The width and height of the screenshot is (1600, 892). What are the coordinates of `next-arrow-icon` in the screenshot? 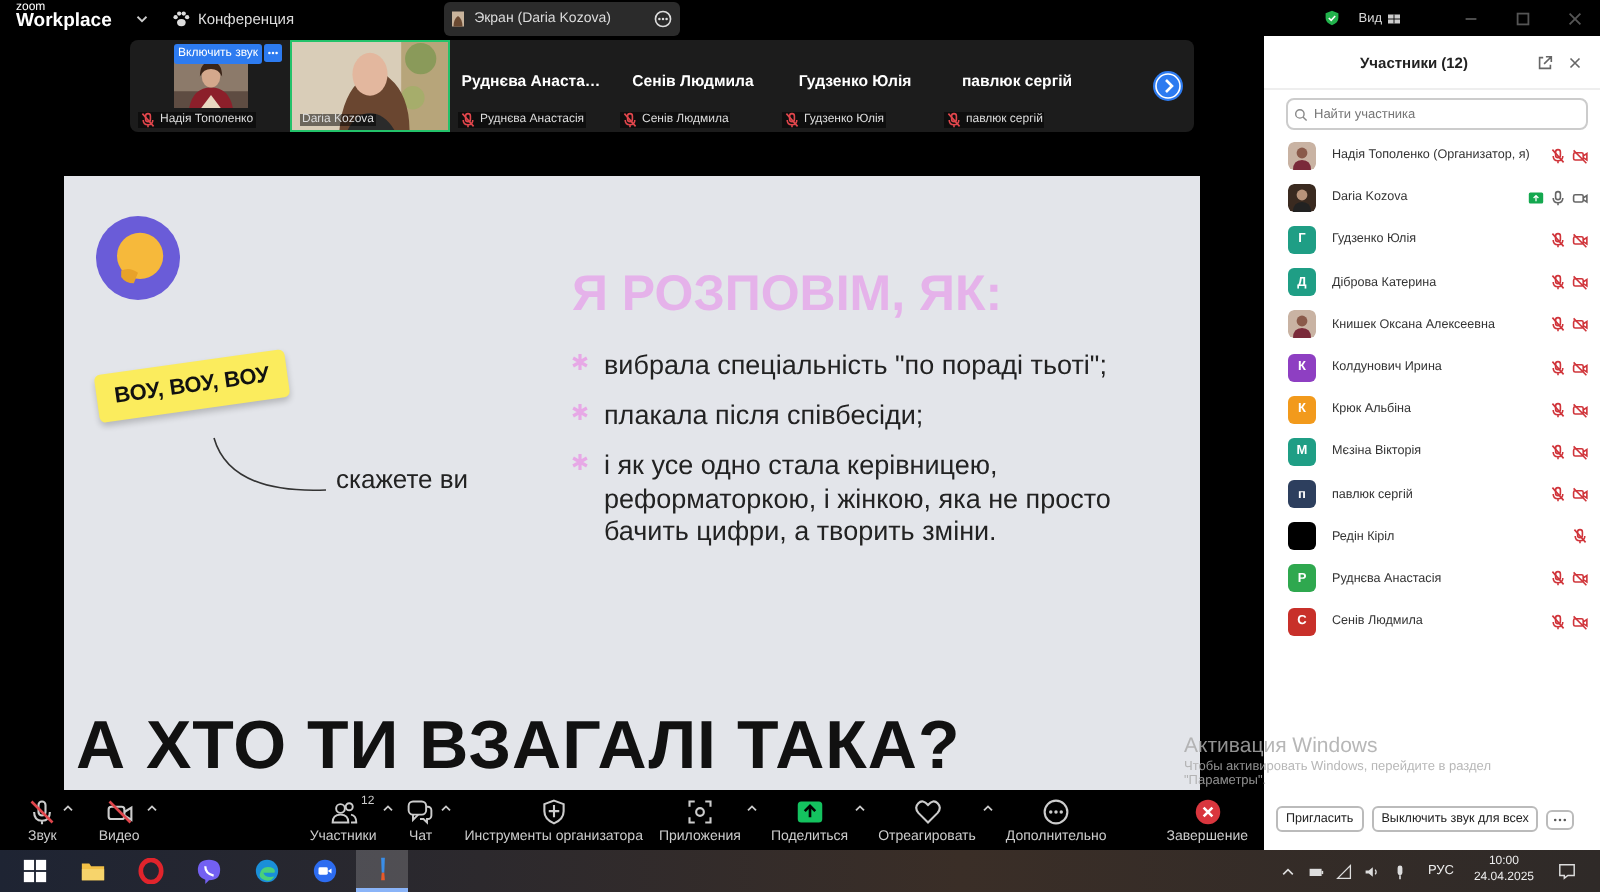 It's located at (1168, 86).